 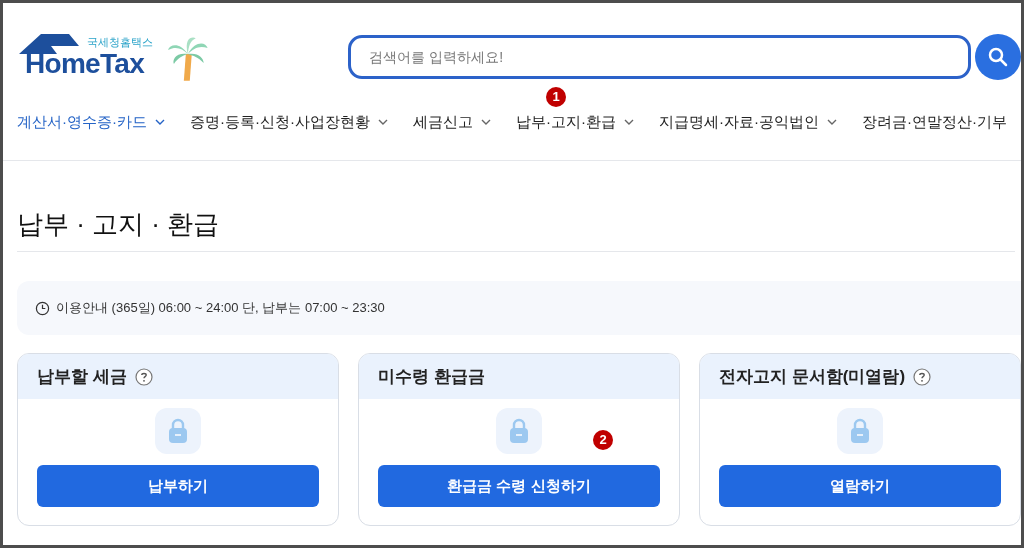 What do you see at coordinates (82, 376) in the screenshot?
I see `card-title: 납부할 세금` at bounding box center [82, 376].